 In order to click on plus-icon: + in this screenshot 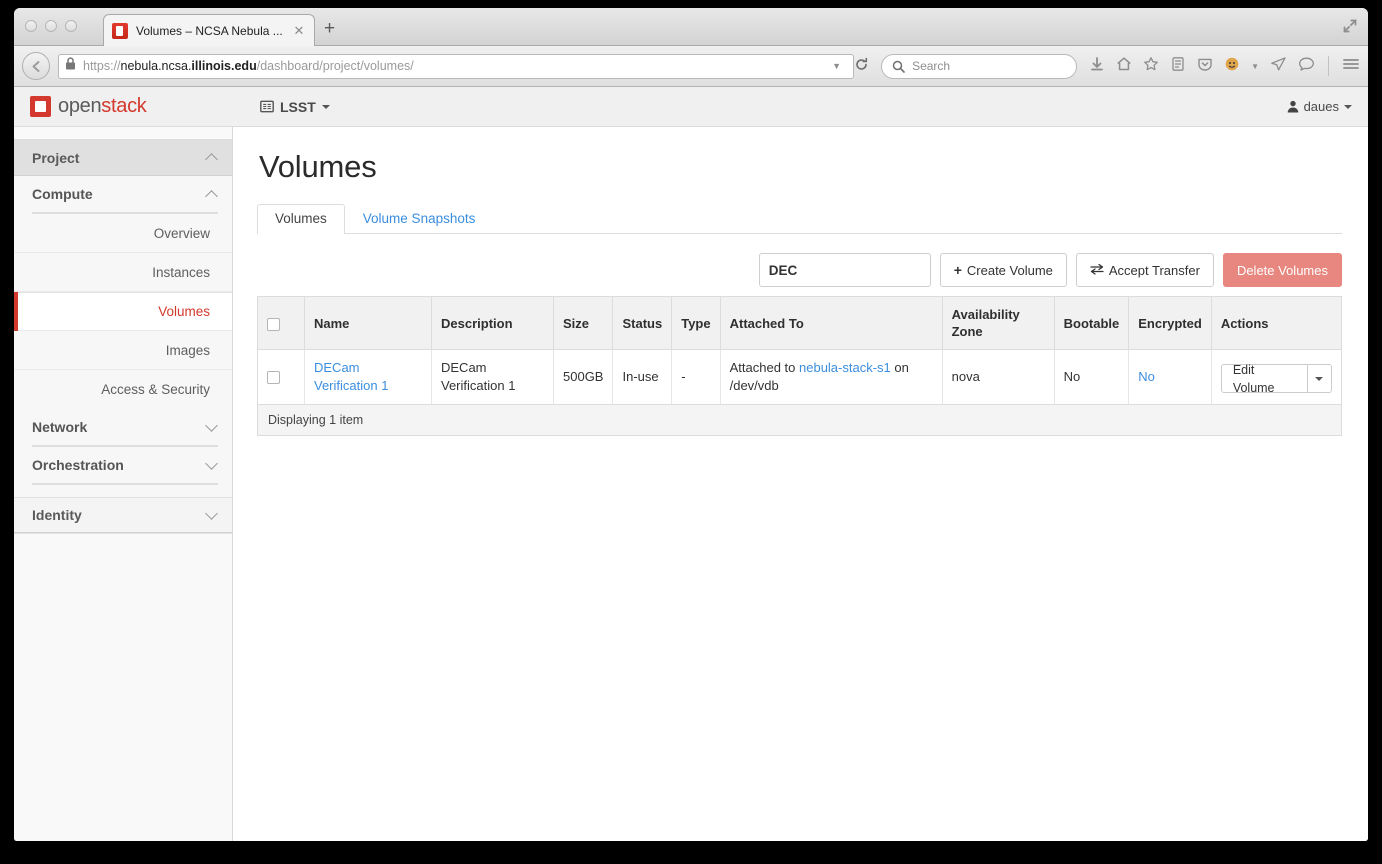, I will do `click(957, 270)`.